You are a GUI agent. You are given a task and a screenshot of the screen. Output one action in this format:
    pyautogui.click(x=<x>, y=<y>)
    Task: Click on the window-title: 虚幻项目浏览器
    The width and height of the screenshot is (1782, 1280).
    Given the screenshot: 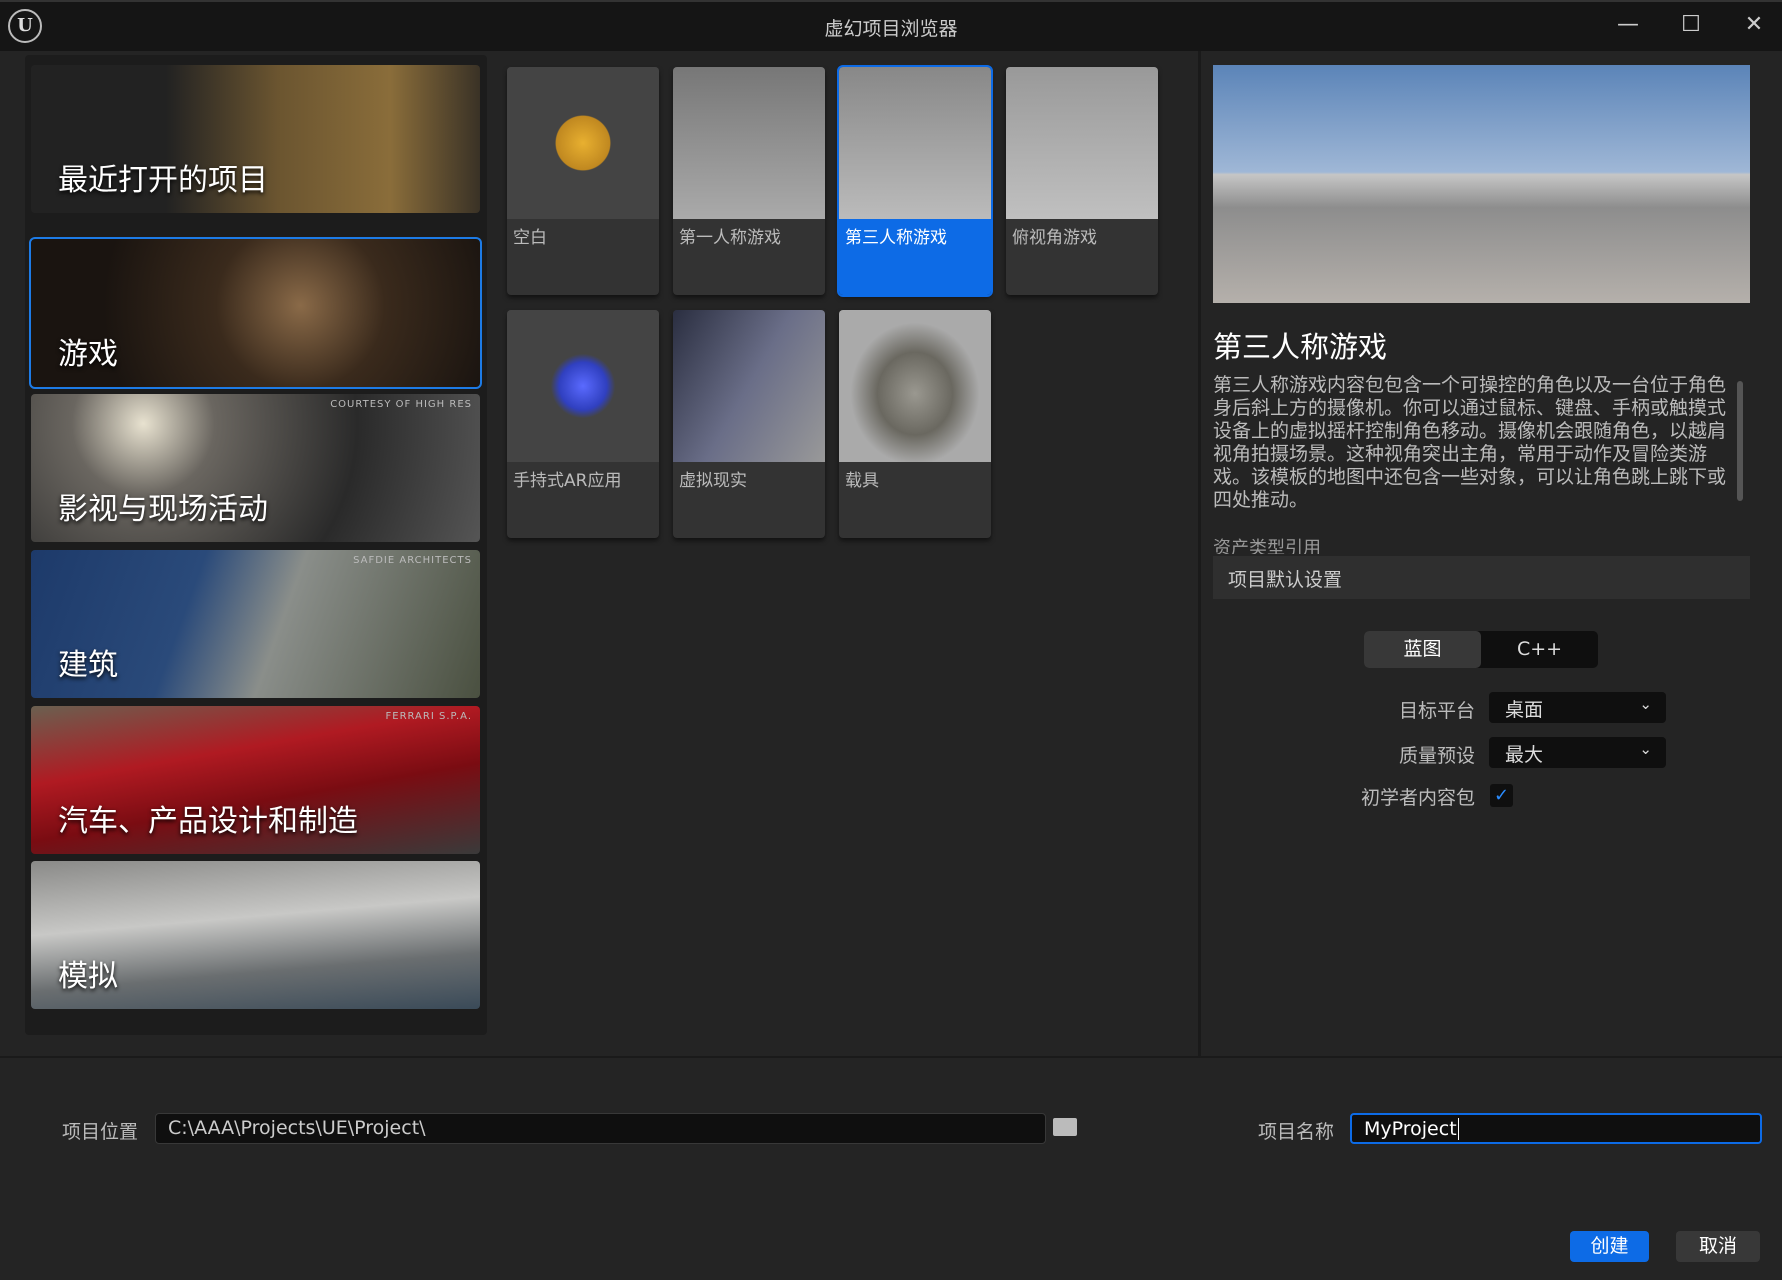 What is the action you would take?
    pyautogui.click(x=891, y=29)
    